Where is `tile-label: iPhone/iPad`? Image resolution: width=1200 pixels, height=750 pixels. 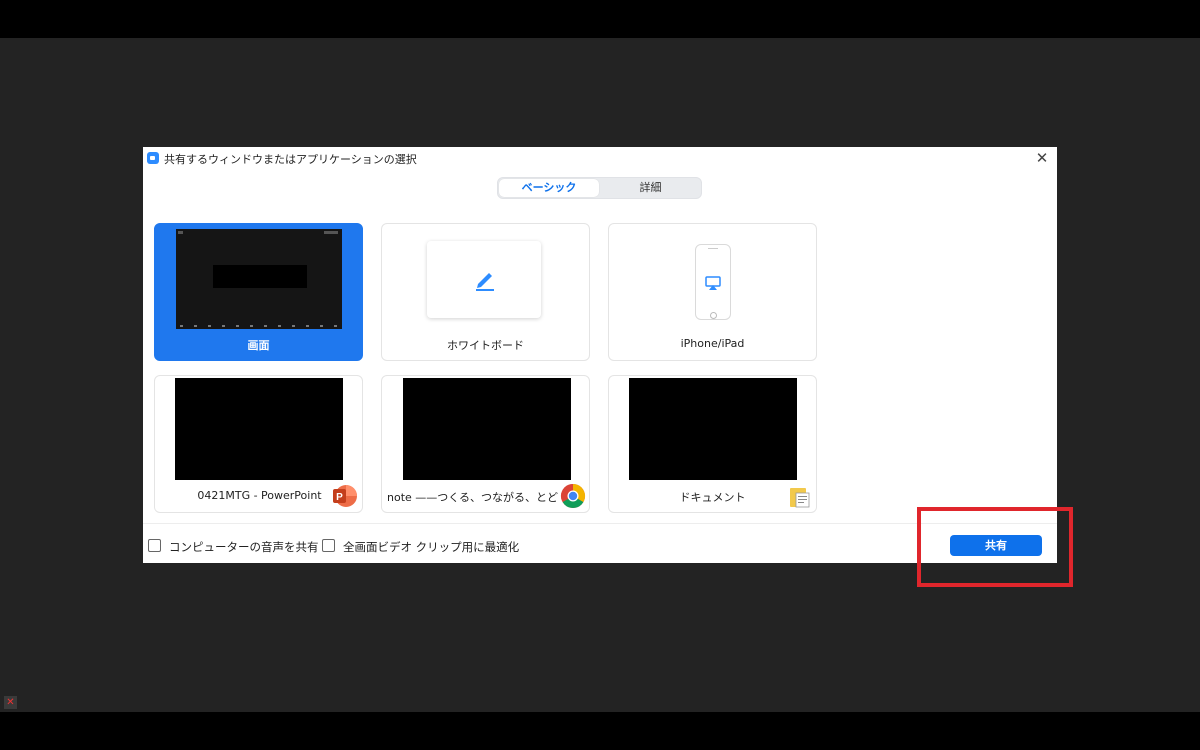 tile-label: iPhone/iPad is located at coordinates (712, 343).